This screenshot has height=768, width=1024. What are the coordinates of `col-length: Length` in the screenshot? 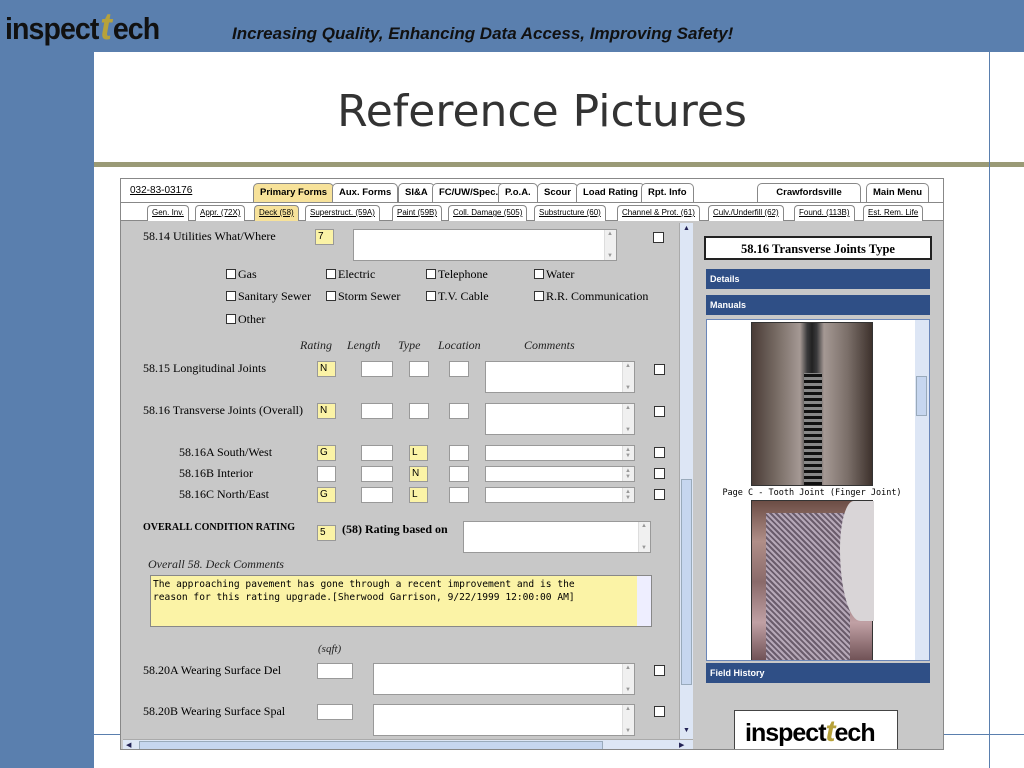 It's located at (364, 345).